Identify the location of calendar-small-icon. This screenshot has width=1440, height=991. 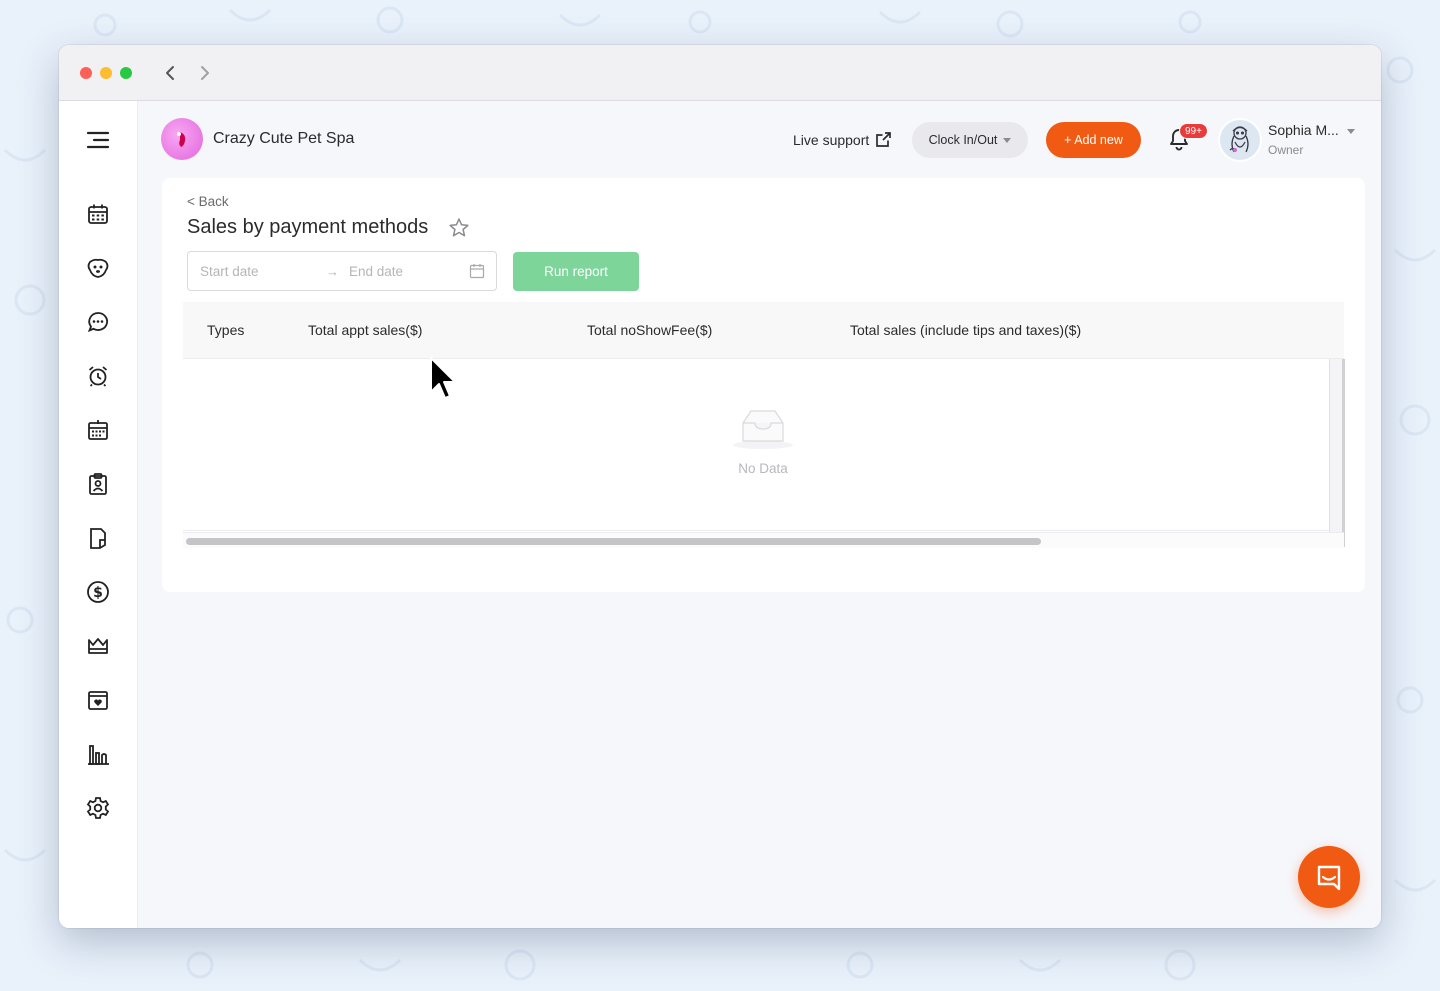
(477, 271).